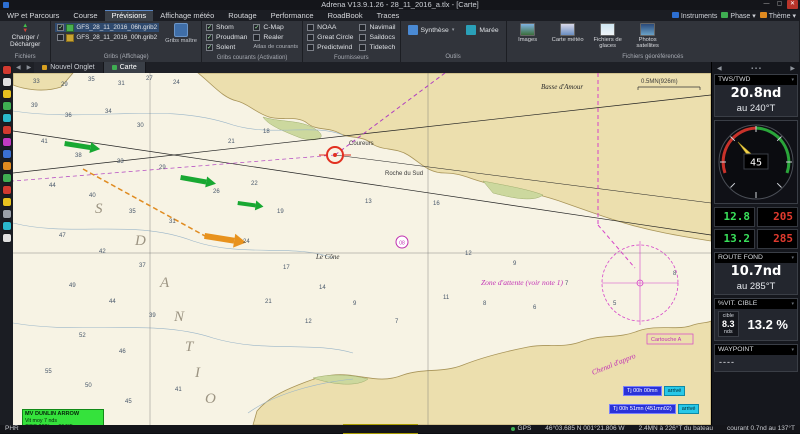 The height and width of the screenshot is (434, 800). Describe the element at coordinates (152, 316) in the screenshot. I see `svg-text: 39` at that location.